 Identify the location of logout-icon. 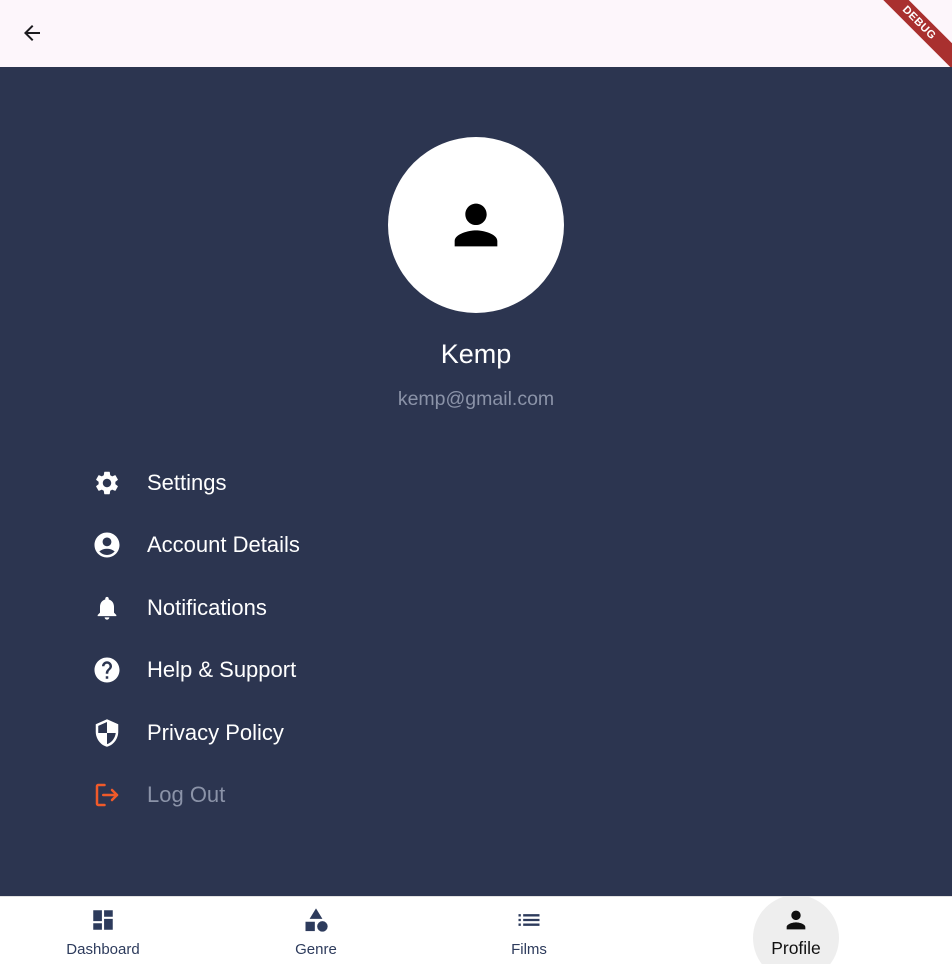
(107, 795).